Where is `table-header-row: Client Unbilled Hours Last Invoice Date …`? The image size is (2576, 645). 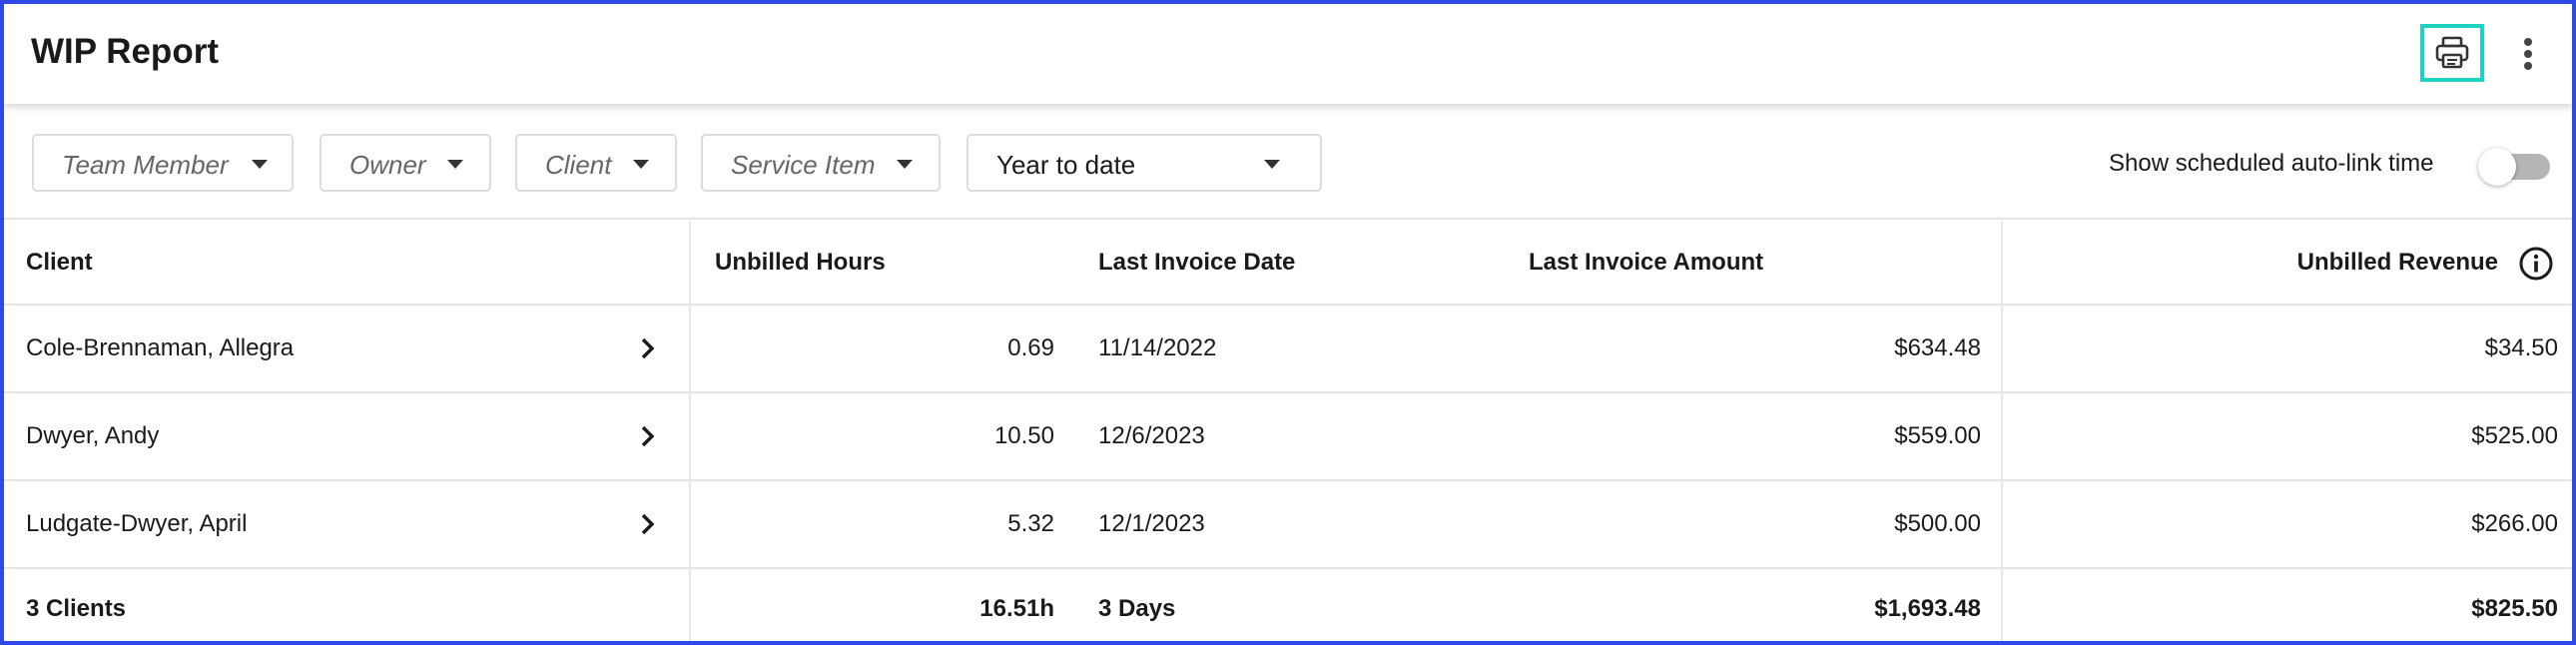 table-header-row: Client Unbilled Hours Last Invoice Date … is located at coordinates (1288, 264).